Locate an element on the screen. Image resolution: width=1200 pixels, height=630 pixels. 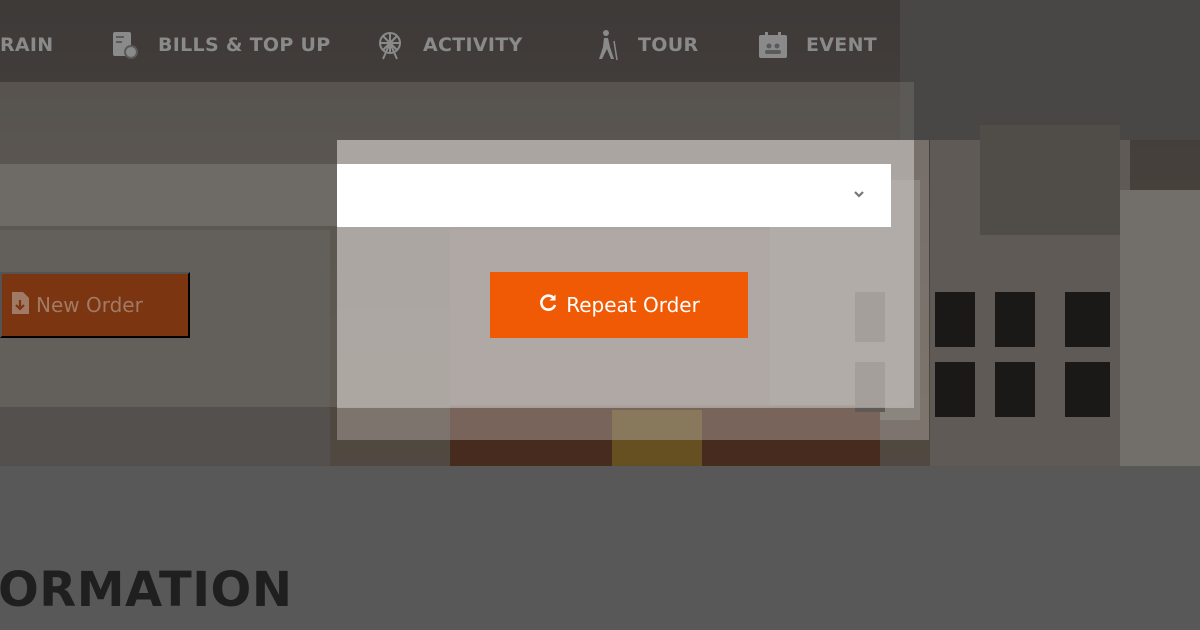
new-order-label: New Order is located at coordinates (89, 305).